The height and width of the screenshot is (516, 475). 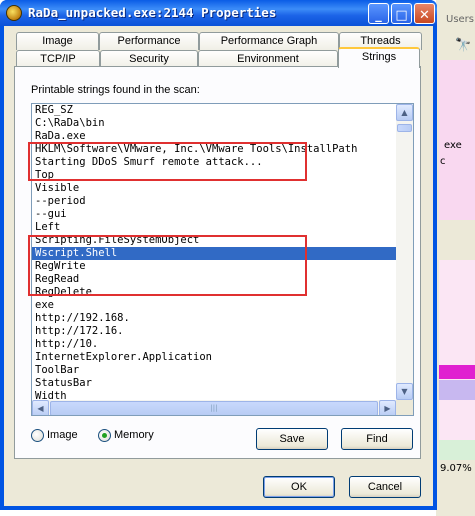 I want to click on background-text: c, so click(x=443, y=161).